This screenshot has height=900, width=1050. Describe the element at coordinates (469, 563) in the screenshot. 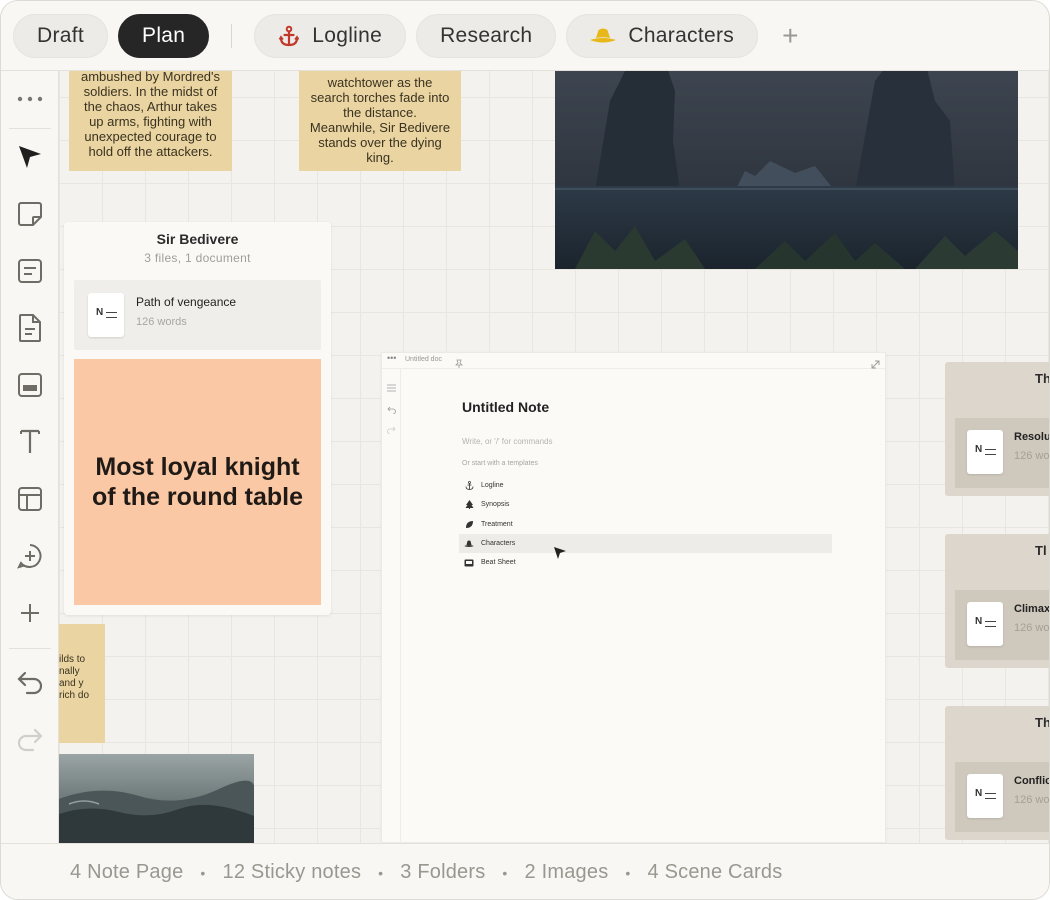

I see `film-icon` at that location.